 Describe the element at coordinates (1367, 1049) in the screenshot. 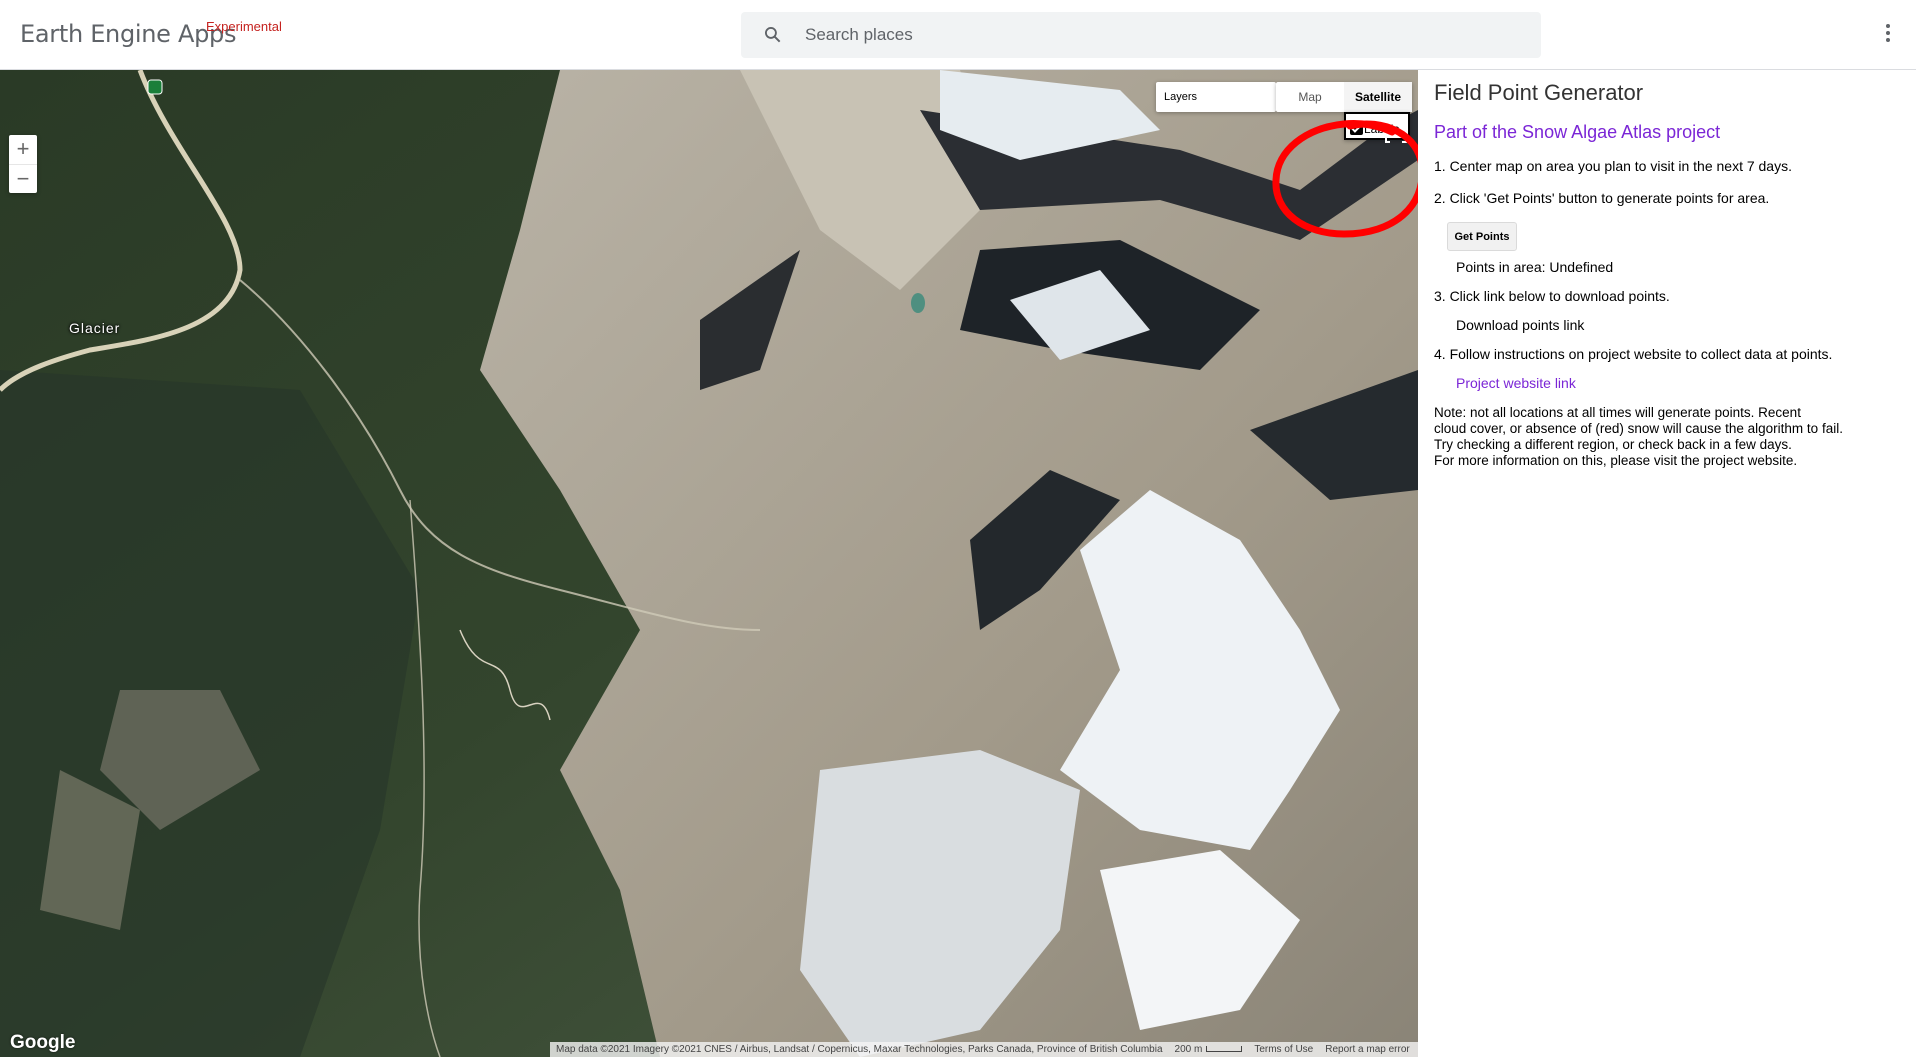

I see `report-error-link: Report a map error` at that location.